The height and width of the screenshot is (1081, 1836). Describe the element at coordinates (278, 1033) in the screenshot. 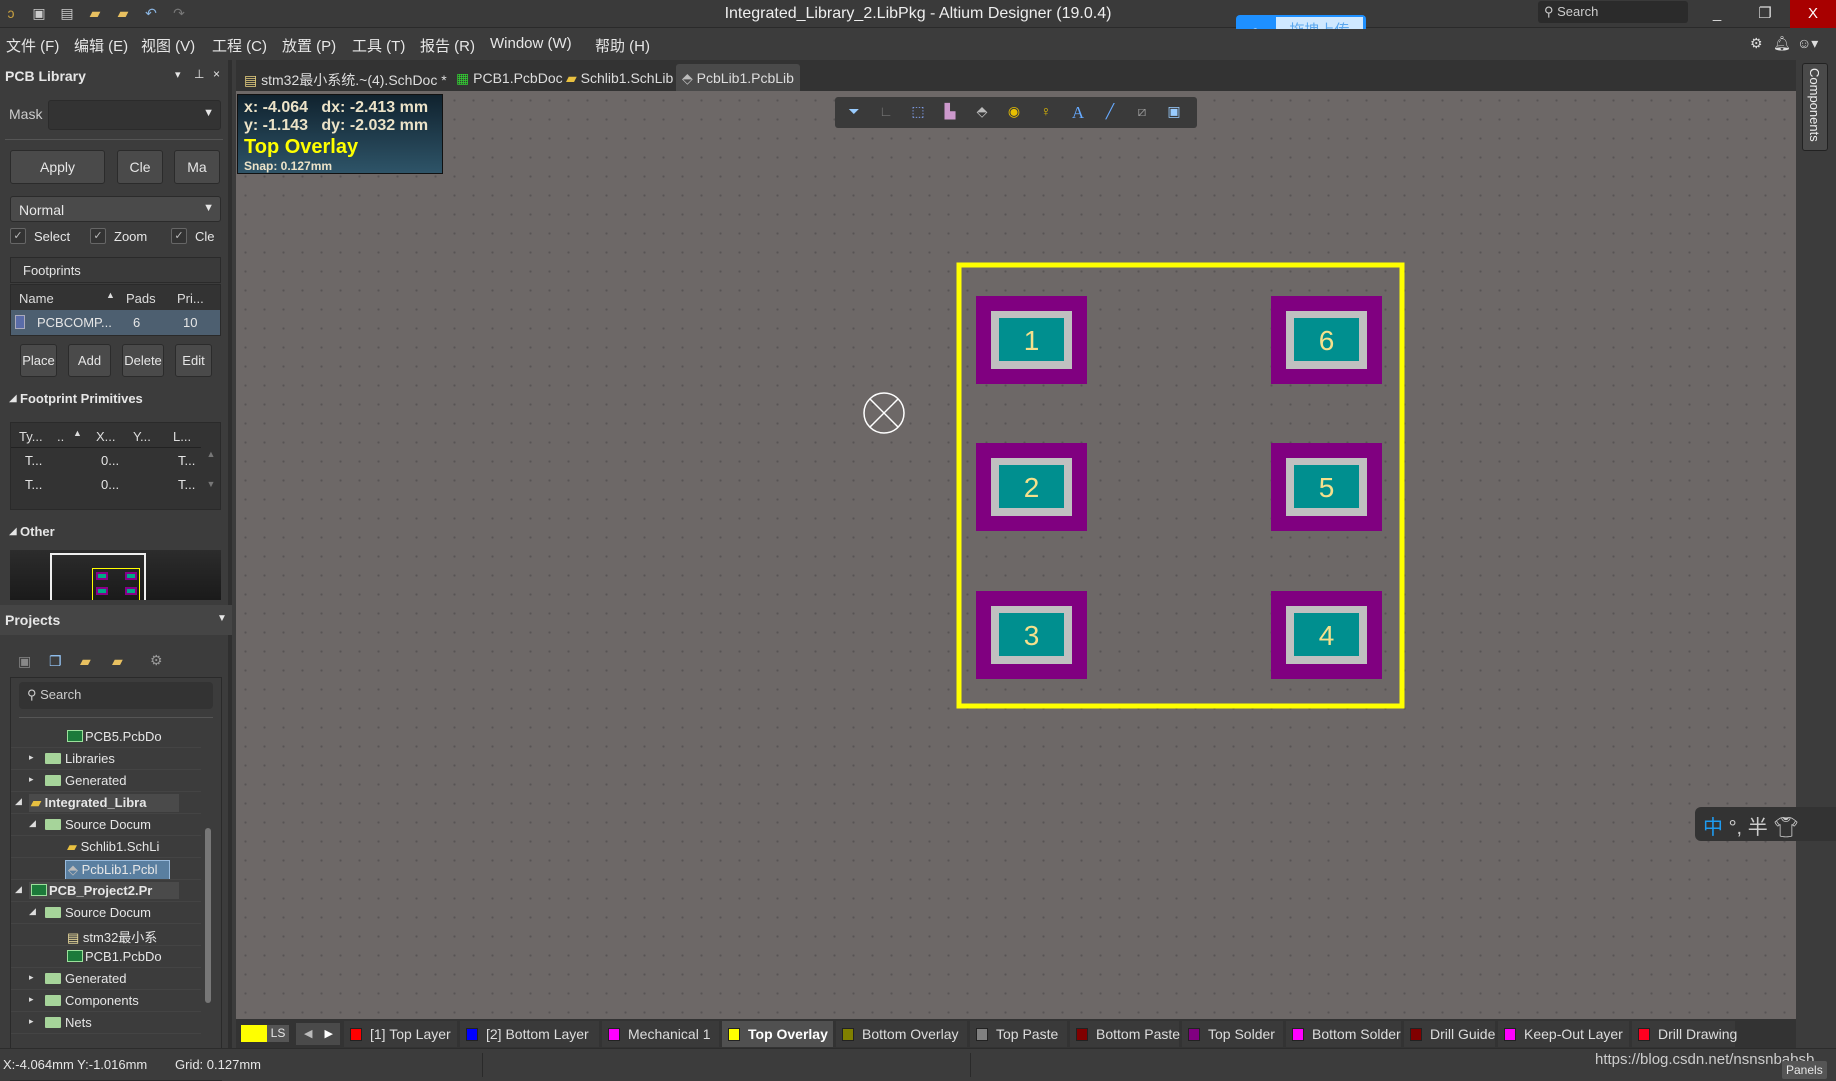

I see `layer-set-button: LS` at that location.